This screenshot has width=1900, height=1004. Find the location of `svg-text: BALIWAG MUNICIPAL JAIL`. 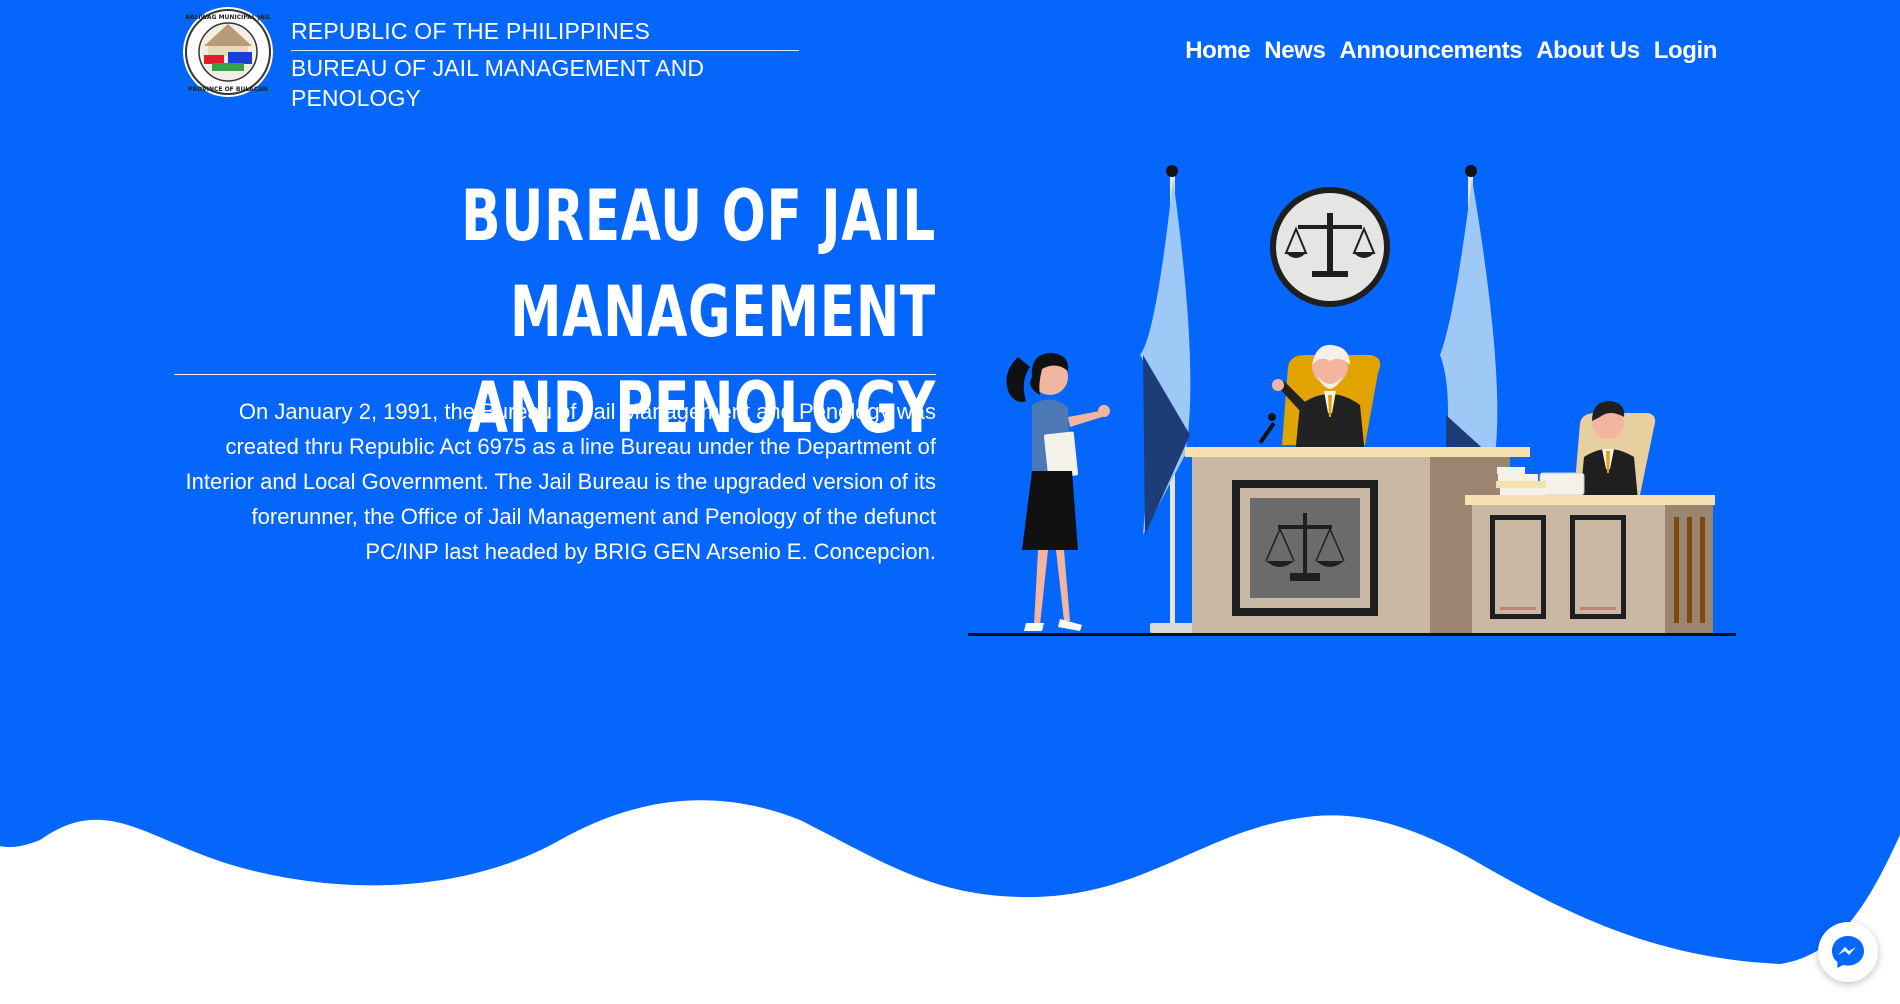

svg-text: BALIWAG MUNICIPAL JAIL is located at coordinates (228, 17).